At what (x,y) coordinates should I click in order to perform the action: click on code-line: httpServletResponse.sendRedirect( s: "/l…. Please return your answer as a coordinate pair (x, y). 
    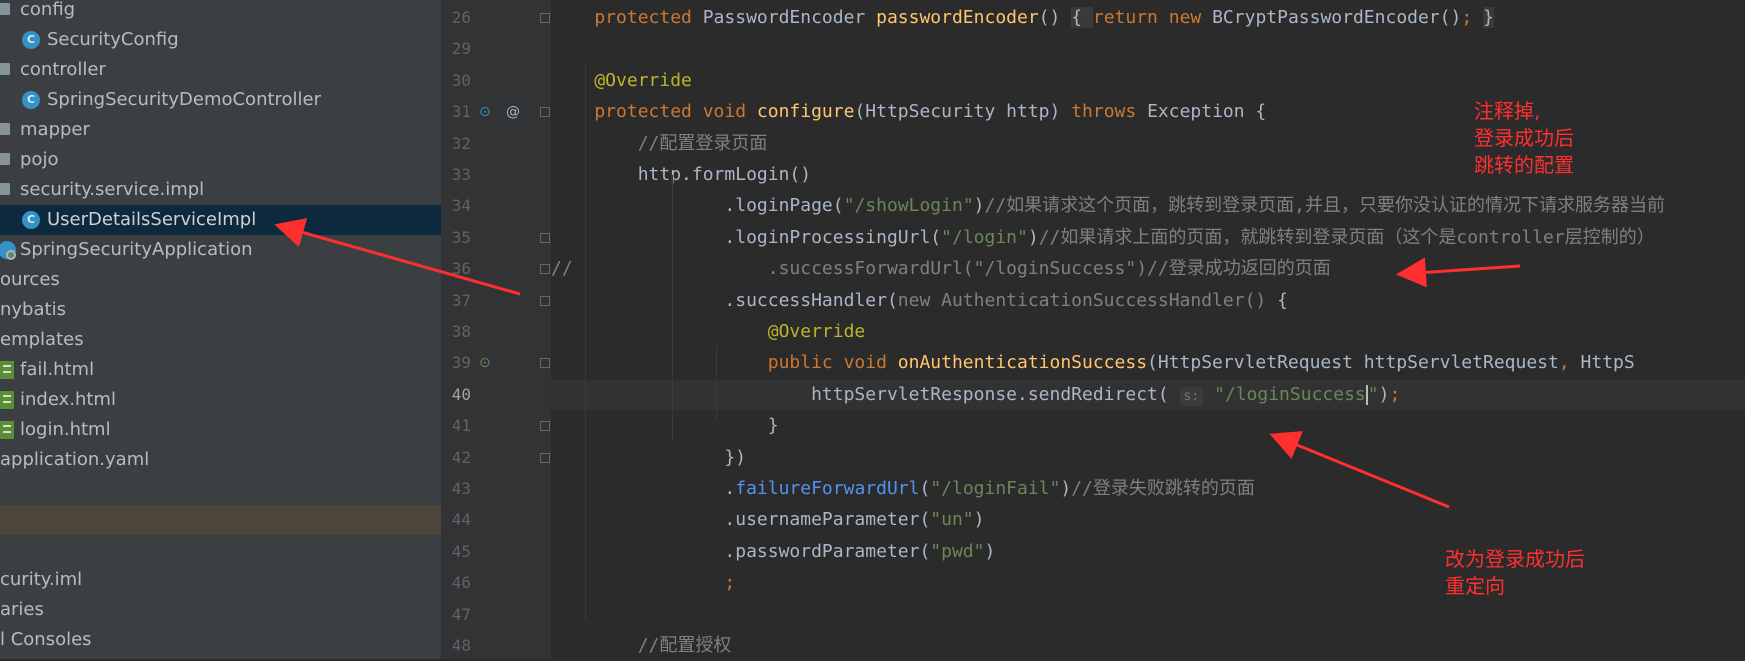
    Looking at the image, I should click on (1148, 394).